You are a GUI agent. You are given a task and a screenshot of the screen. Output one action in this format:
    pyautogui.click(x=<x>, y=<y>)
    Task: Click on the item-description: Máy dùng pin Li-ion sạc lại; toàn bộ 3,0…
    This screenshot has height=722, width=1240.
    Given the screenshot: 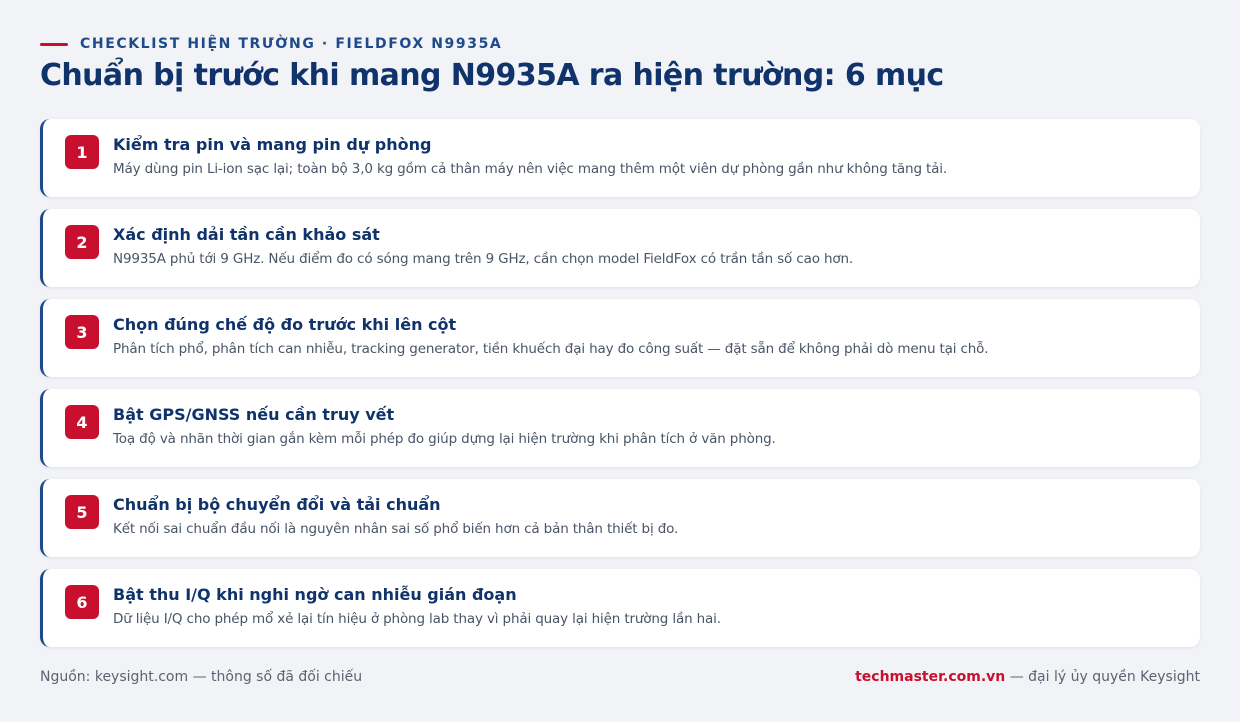 What is the action you would take?
    pyautogui.click(x=530, y=169)
    